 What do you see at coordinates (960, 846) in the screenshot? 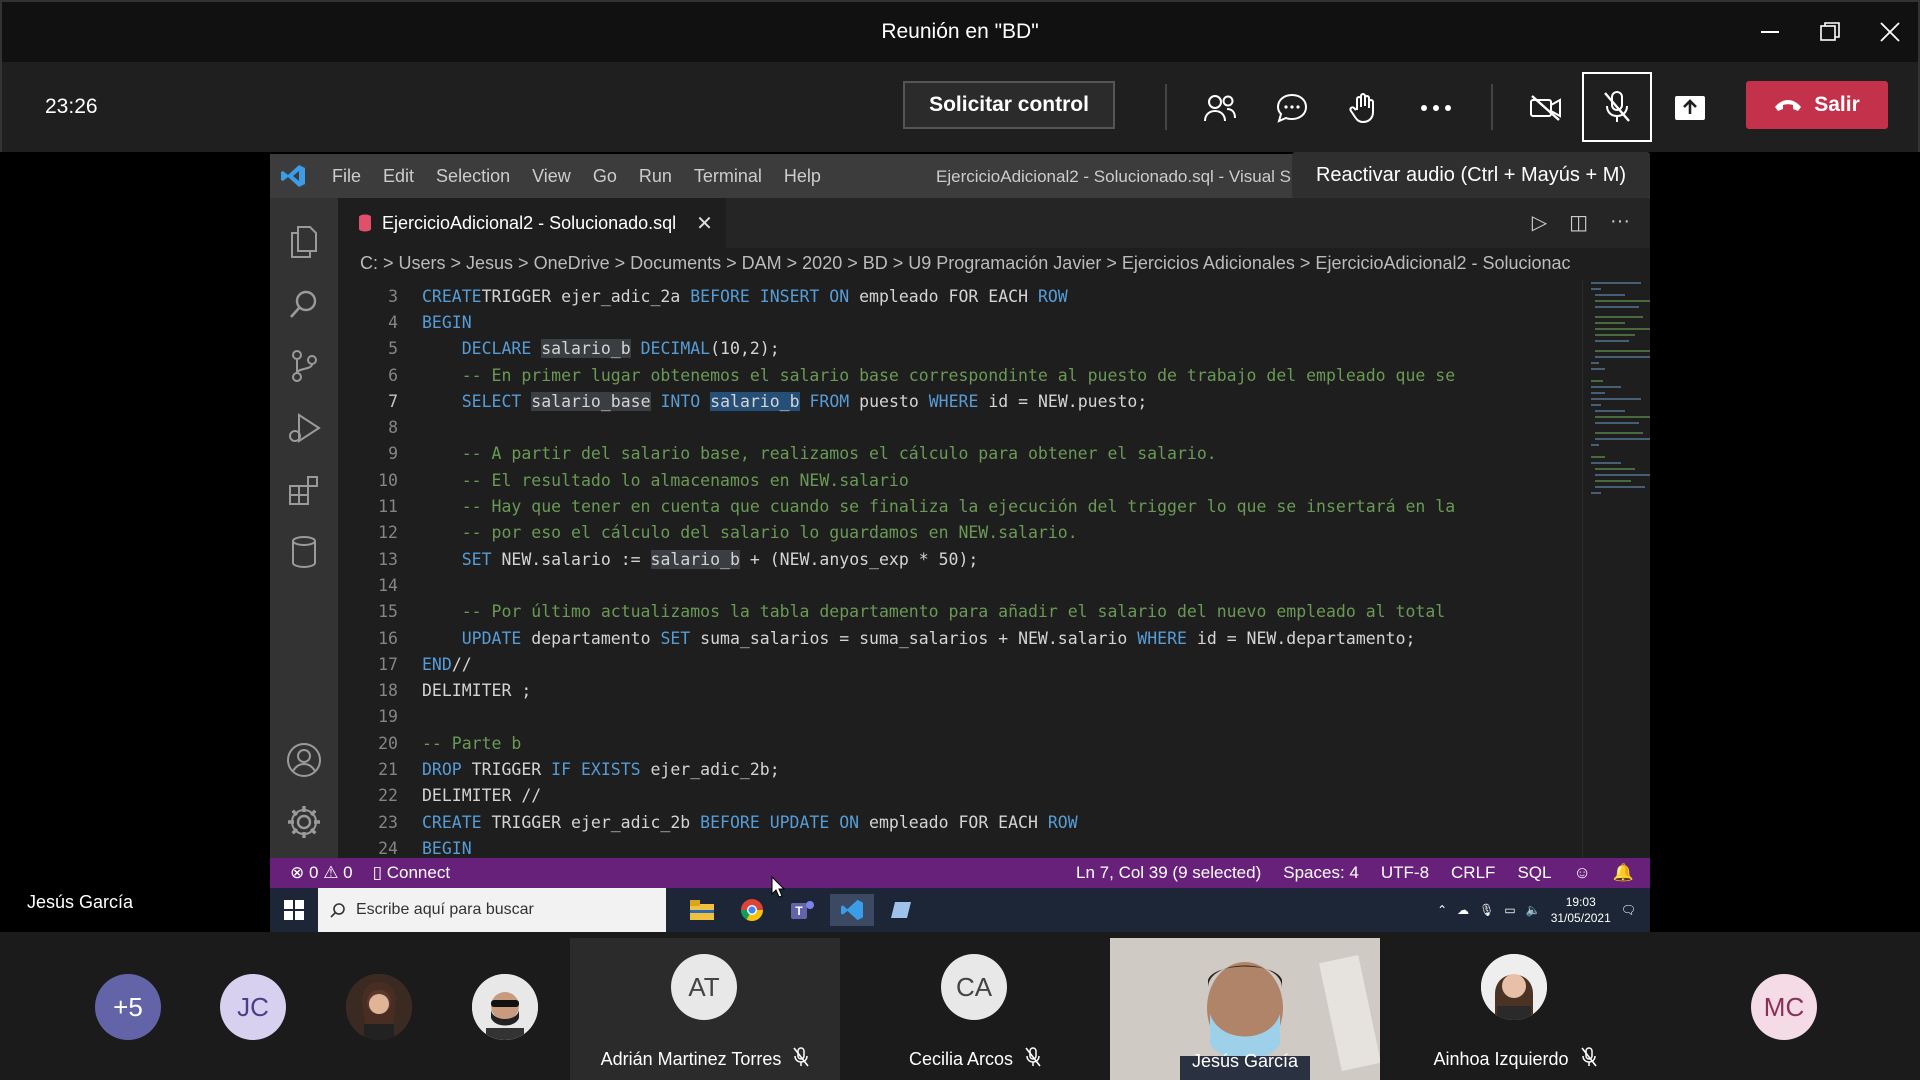
I see `code-line: 24 BEGIN` at bounding box center [960, 846].